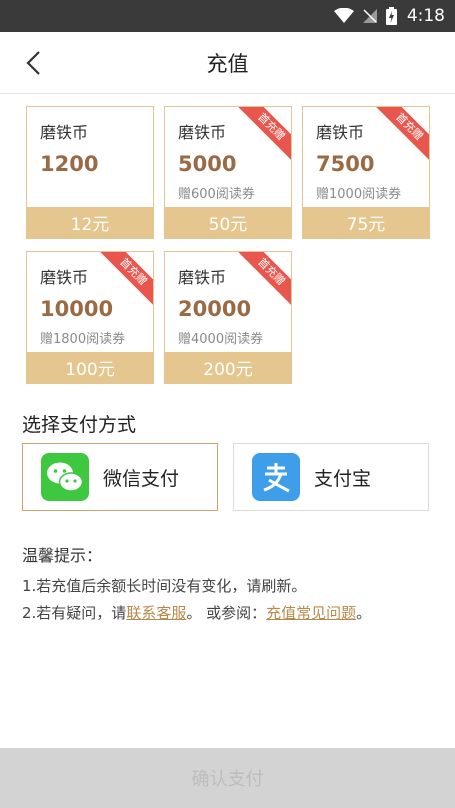 Image resolution: width=455 pixels, height=808 pixels. I want to click on page-title: 充值, so click(227, 63).